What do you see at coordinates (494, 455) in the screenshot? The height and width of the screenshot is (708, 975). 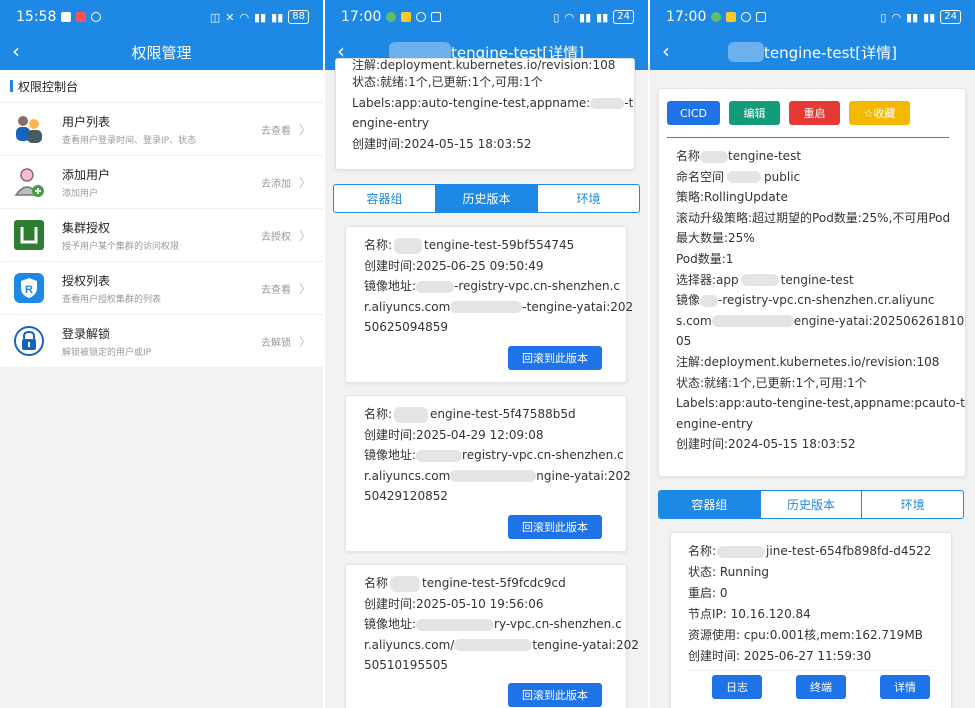 I see `version-image: 镜像地址: registry-vpc.cn-shenzhen.c` at bounding box center [494, 455].